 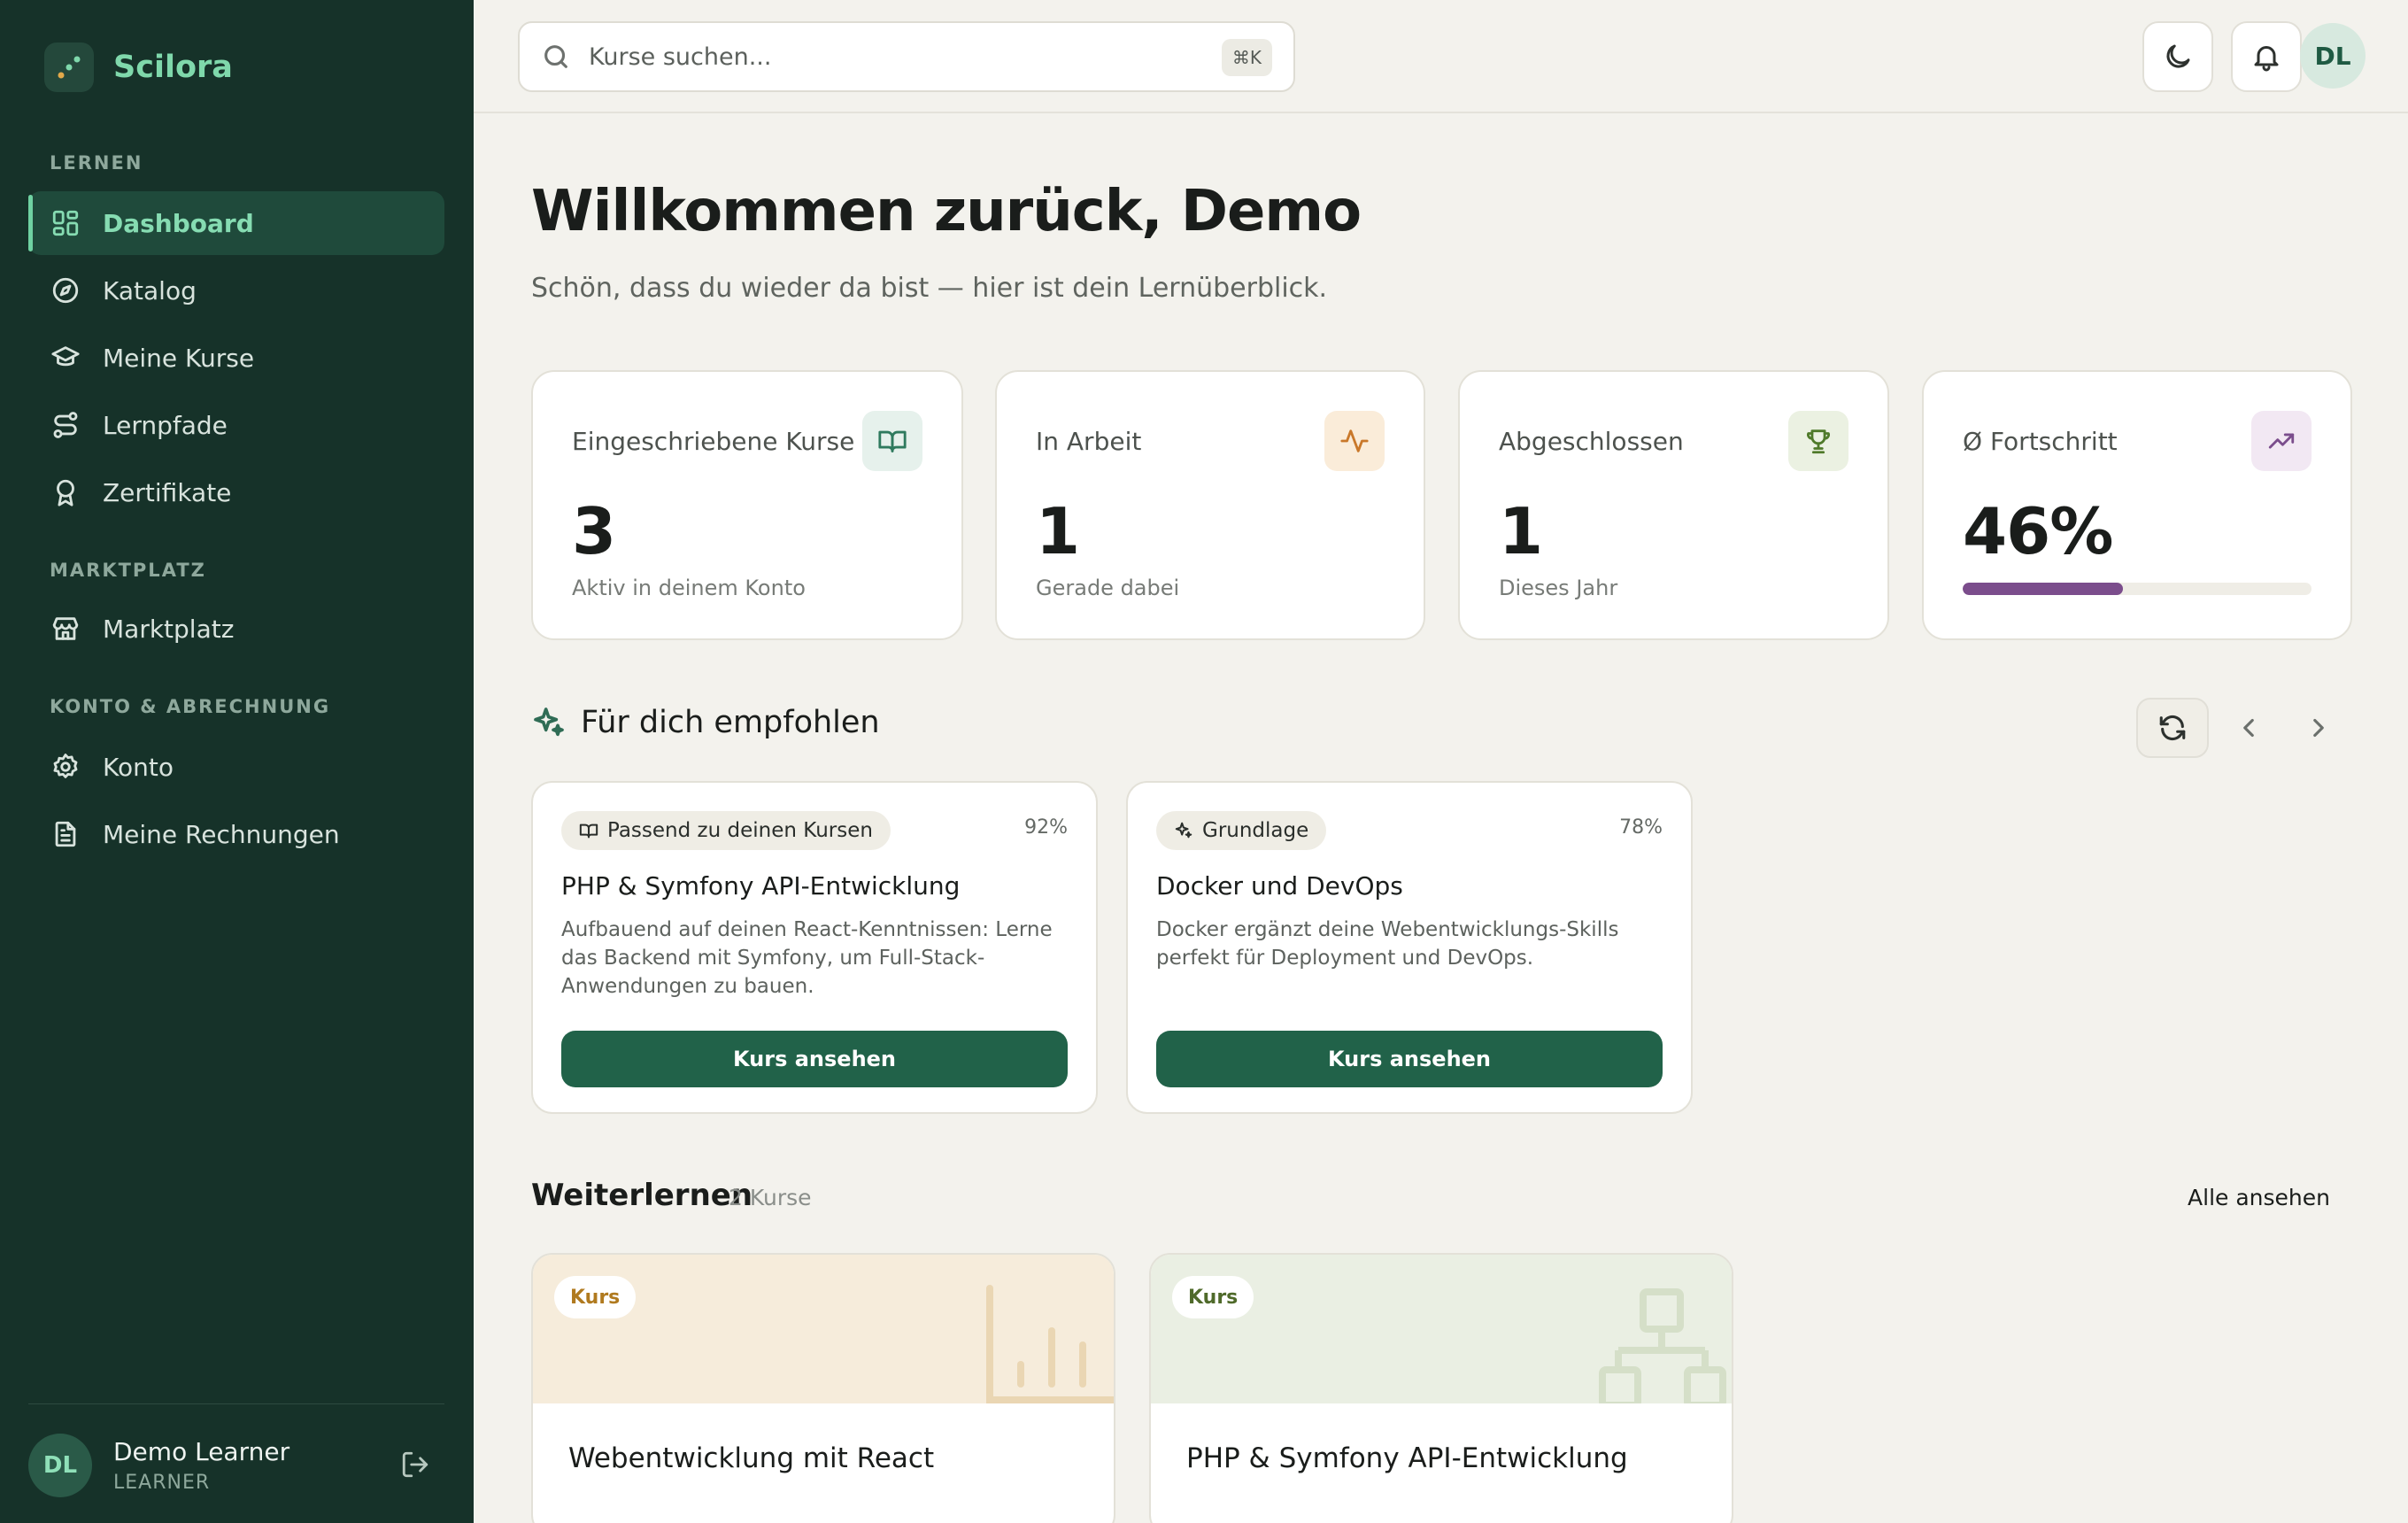 I want to click on logout-icon, so click(x=416, y=1465).